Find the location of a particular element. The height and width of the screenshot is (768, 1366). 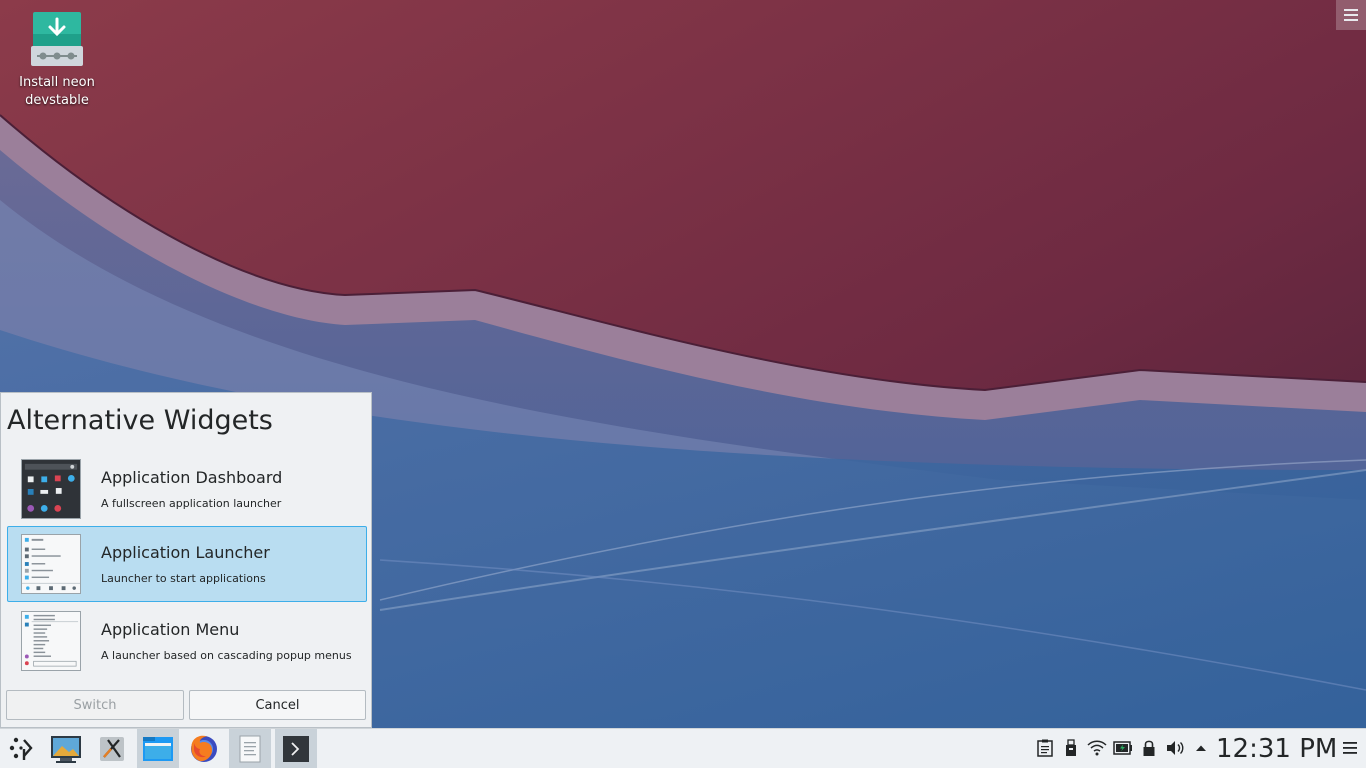

task-firefox is located at coordinates (204, 748).